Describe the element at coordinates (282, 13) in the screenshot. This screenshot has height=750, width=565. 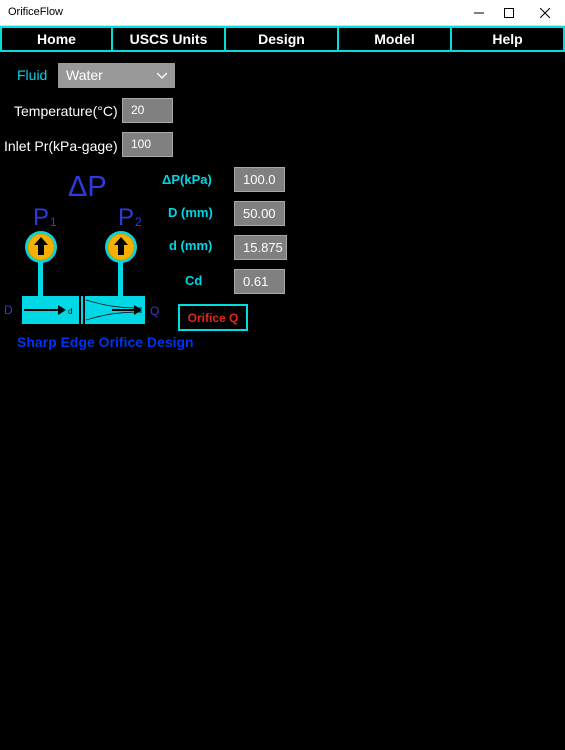
I see `title-bar: OrificeFlow` at that location.